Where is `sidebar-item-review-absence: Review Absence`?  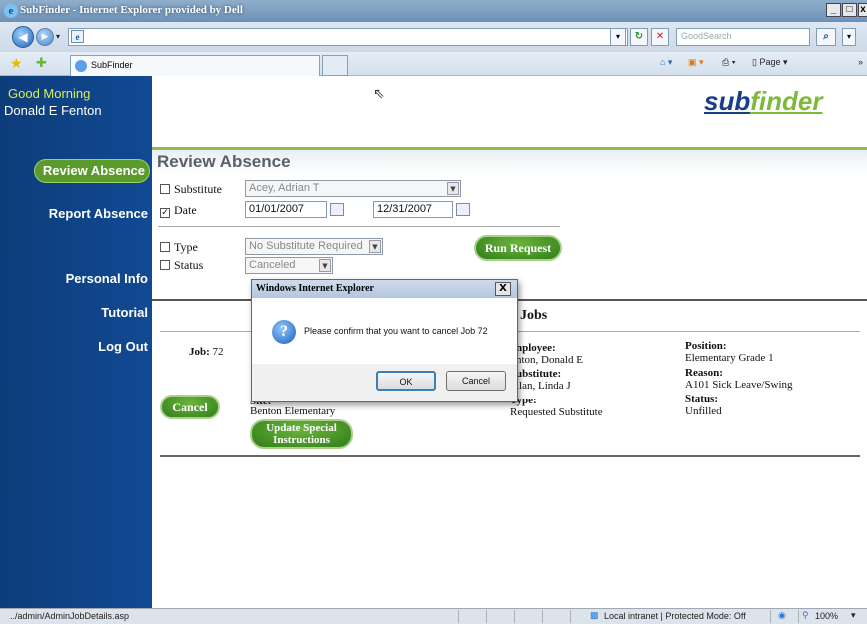
sidebar-item-review-absence: Review Absence is located at coordinates (92, 171).